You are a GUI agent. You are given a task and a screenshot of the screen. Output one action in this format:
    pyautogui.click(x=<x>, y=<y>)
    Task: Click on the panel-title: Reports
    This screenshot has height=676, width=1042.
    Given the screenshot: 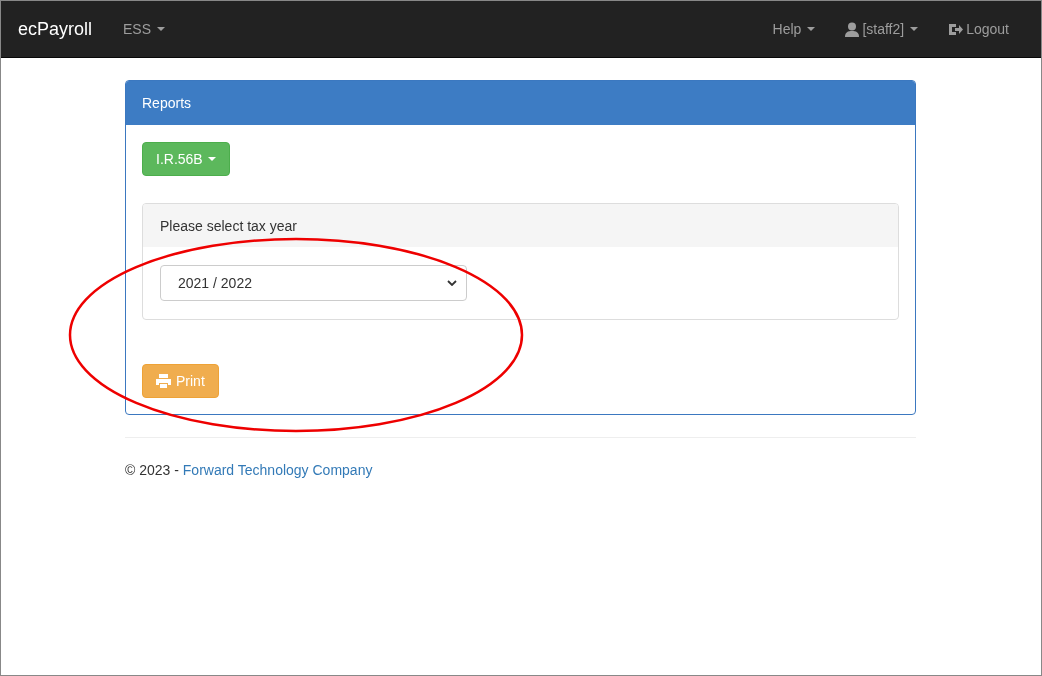 What is the action you would take?
    pyautogui.click(x=167, y=103)
    